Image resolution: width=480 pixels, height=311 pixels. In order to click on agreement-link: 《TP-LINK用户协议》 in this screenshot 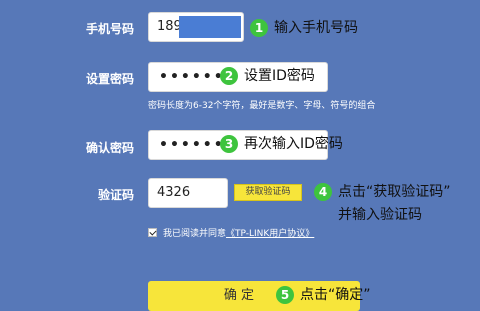, I will do `click(270, 232)`.